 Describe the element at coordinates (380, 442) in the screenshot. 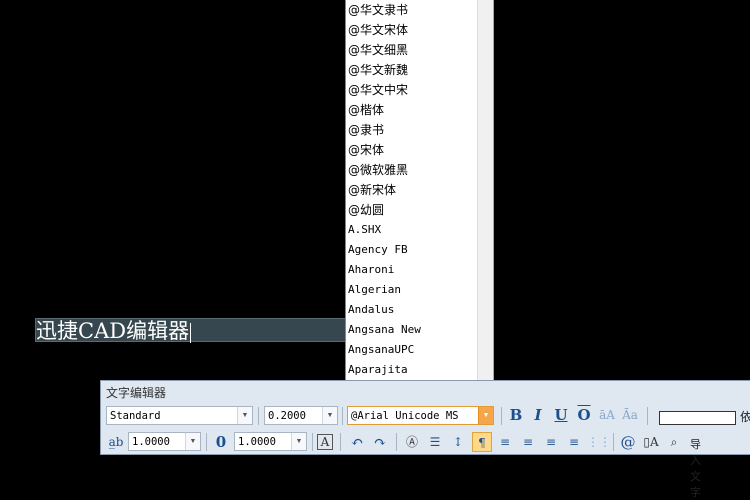

I see `redo-icon: ↷` at that location.